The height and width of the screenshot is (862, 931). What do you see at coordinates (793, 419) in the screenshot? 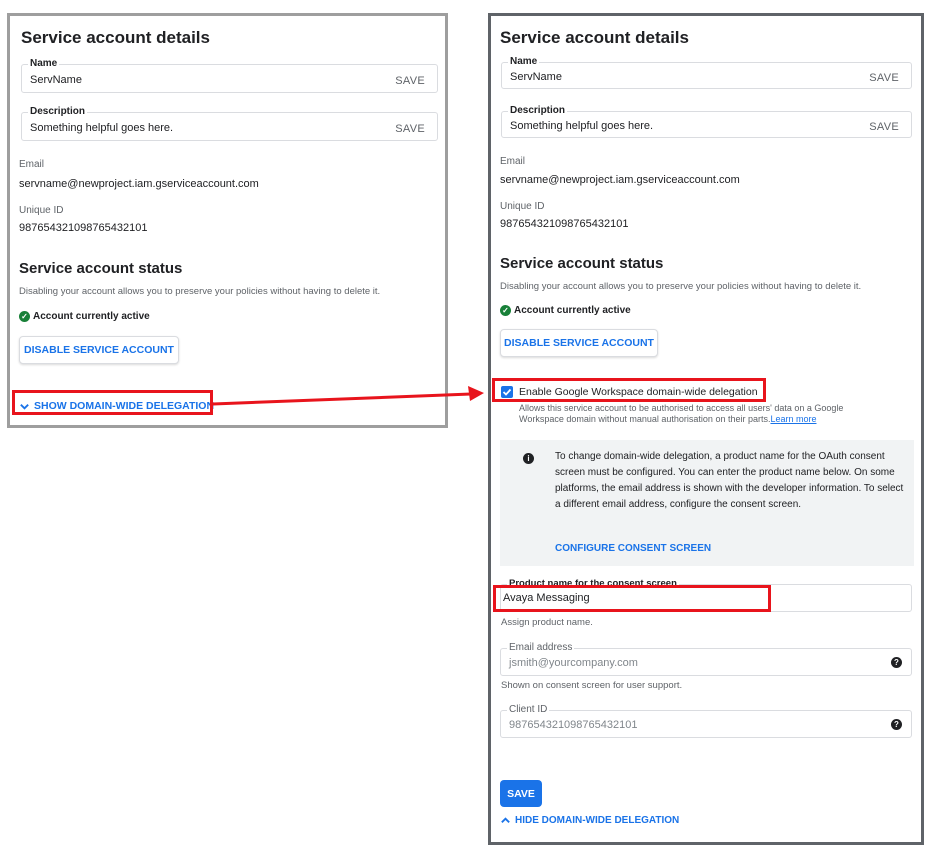
I see `learn-more-link: Learn more` at bounding box center [793, 419].